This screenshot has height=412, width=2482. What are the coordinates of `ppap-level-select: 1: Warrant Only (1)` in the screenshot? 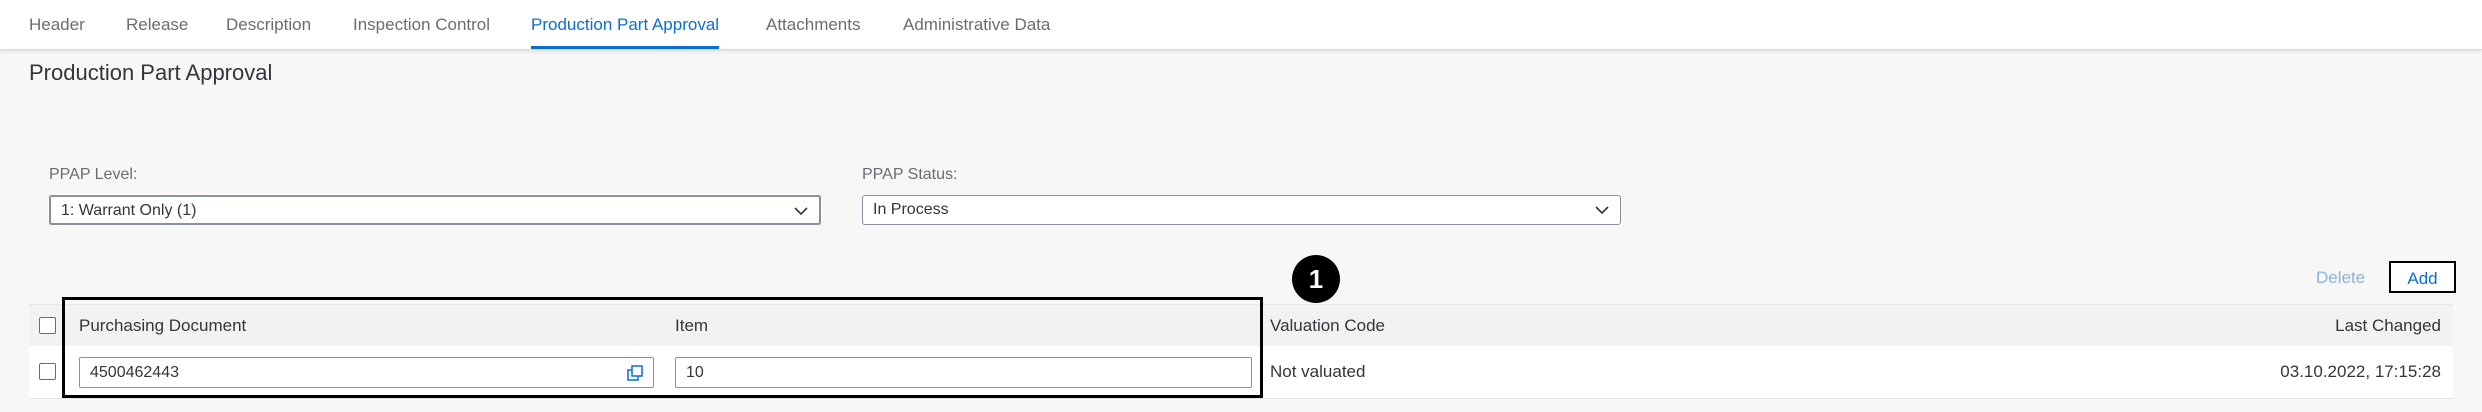 It's located at (435, 210).